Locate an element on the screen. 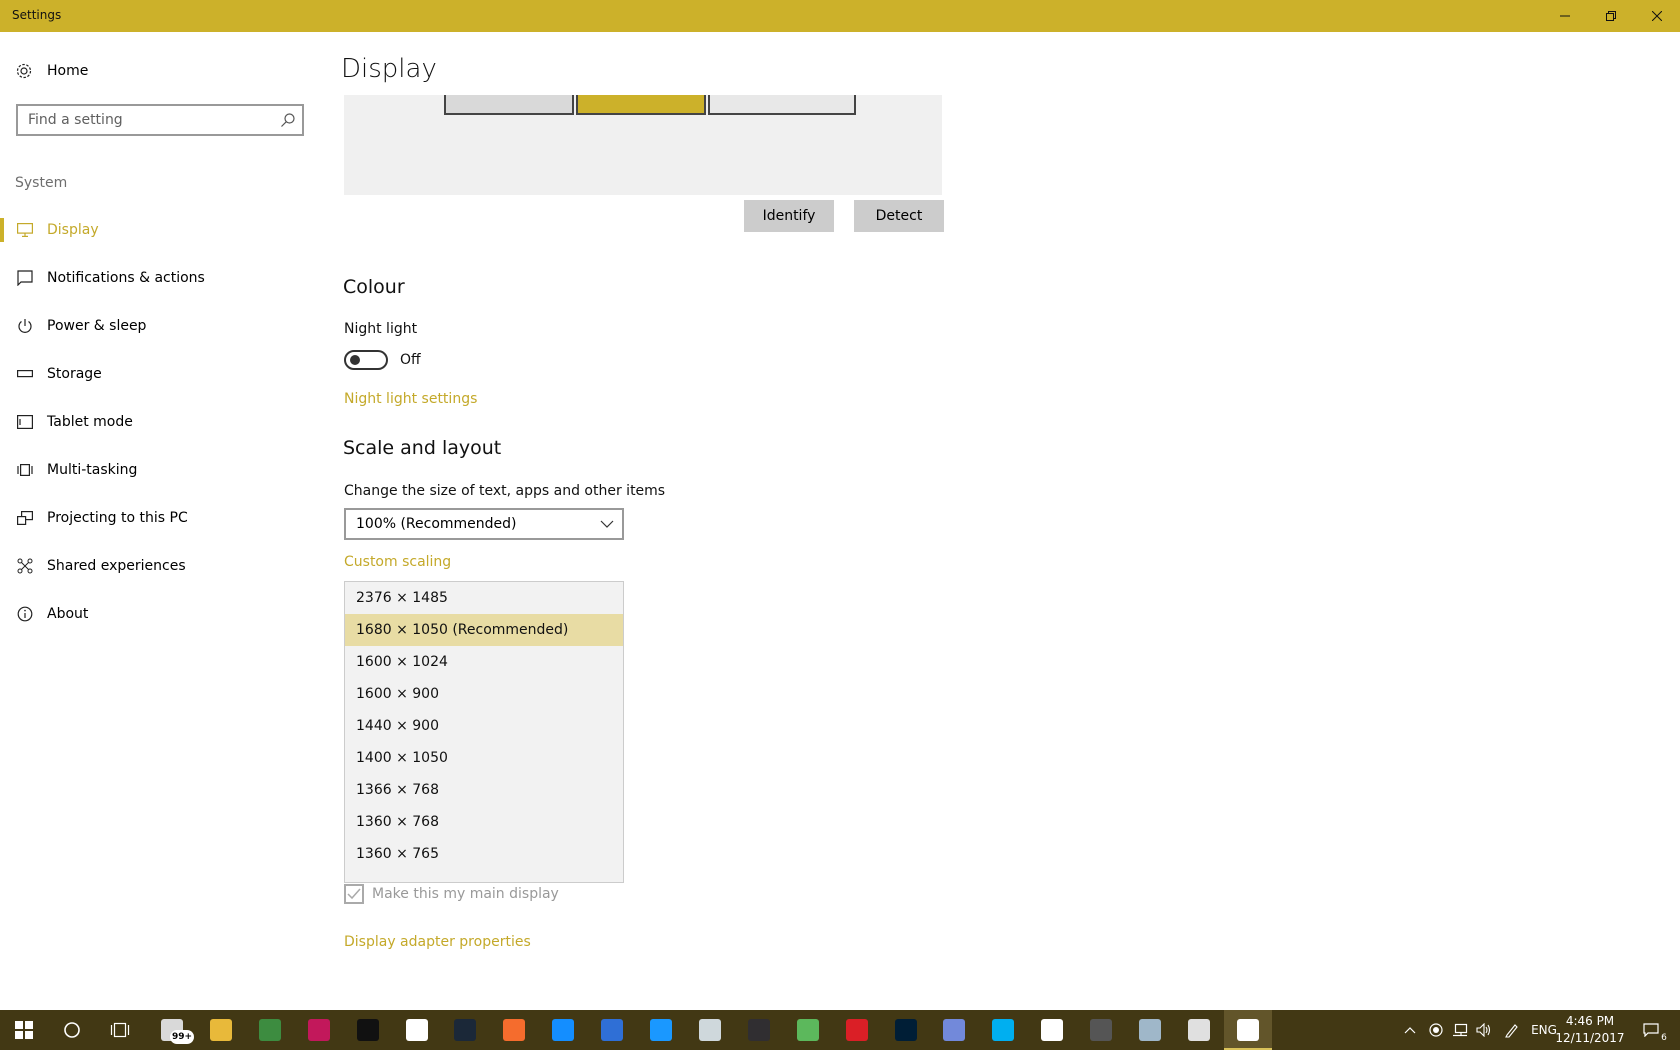  groove-music-icon is located at coordinates (1052, 1030).